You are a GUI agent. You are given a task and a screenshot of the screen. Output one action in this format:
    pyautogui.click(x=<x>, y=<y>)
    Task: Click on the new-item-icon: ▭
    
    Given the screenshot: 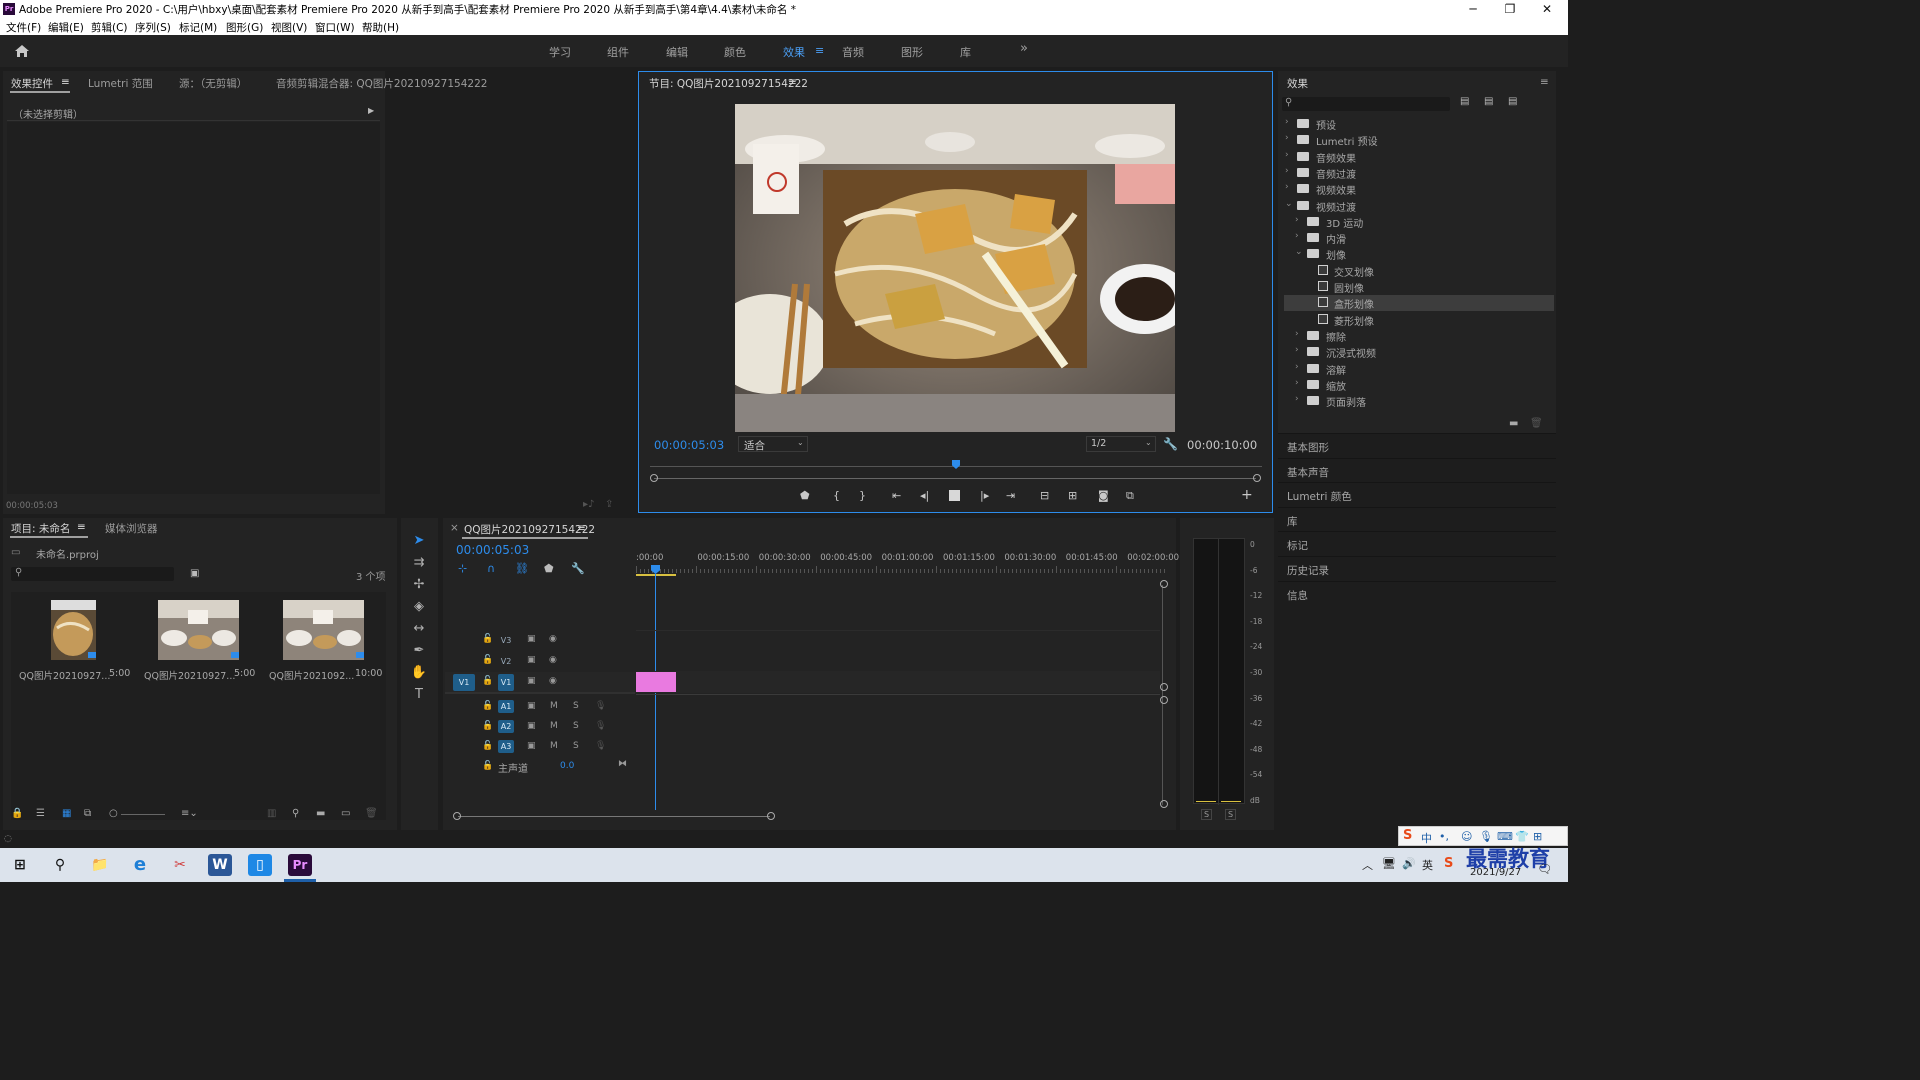 What is the action you would take?
    pyautogui.click(x=345, y=813)
    